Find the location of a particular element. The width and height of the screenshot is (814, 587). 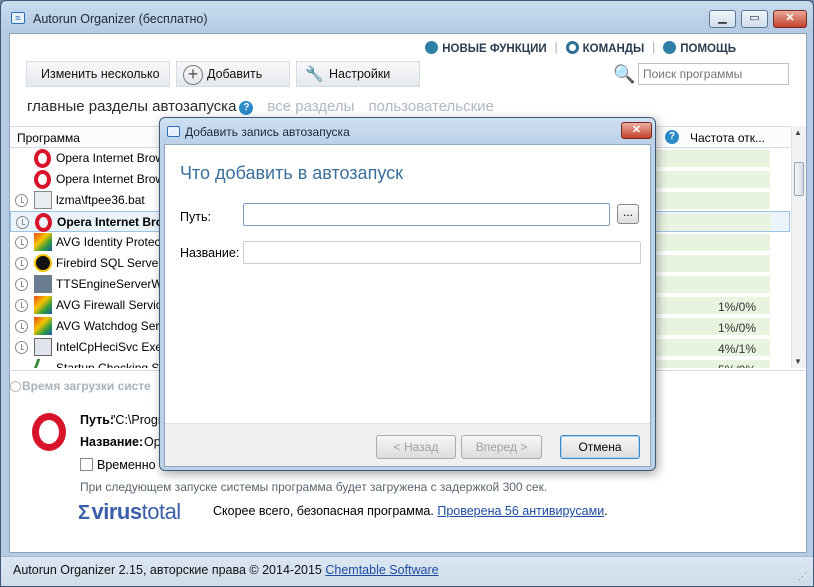

program-name: Startup Checking S is located at coordinates (108, 364).